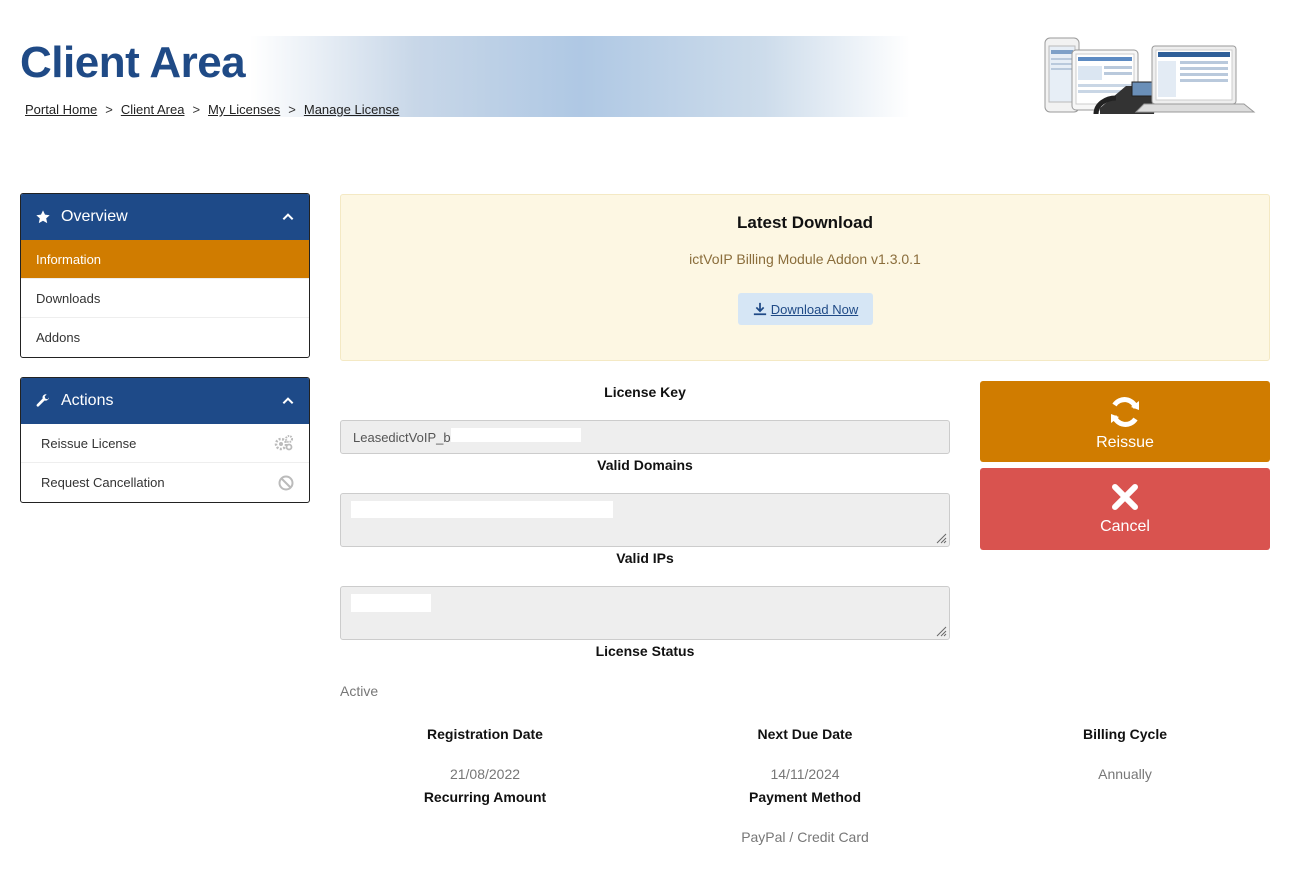 This screenshot has height=878, width=1304. I want to click on overview-panel: Overview Information Downloads Addons, so click(165, 275).